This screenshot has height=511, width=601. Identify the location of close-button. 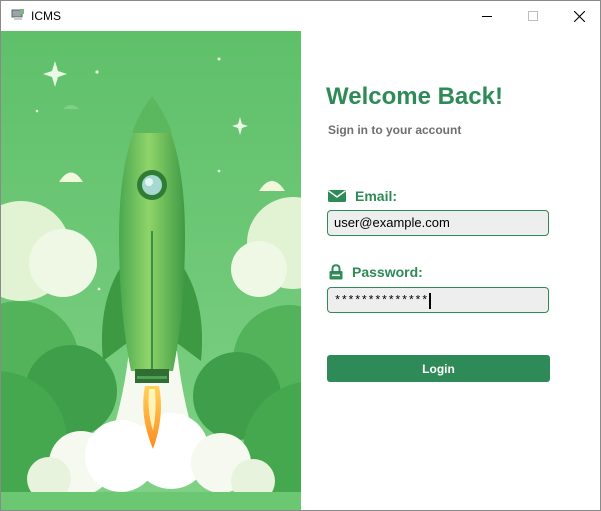
(578, 16).